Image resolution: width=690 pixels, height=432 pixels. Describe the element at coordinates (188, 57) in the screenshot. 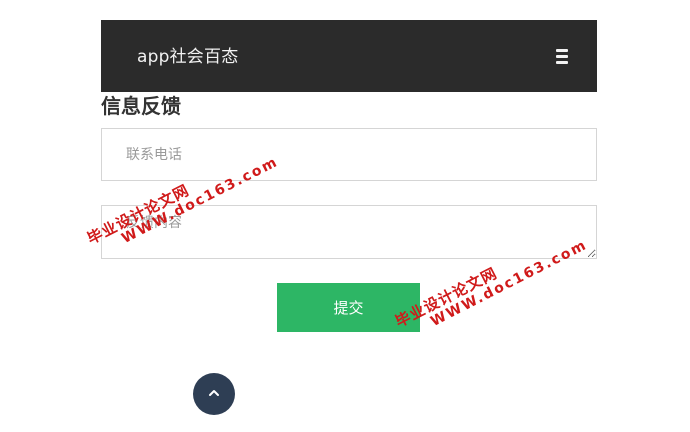

I see `app-title: app社会百态` at that location.